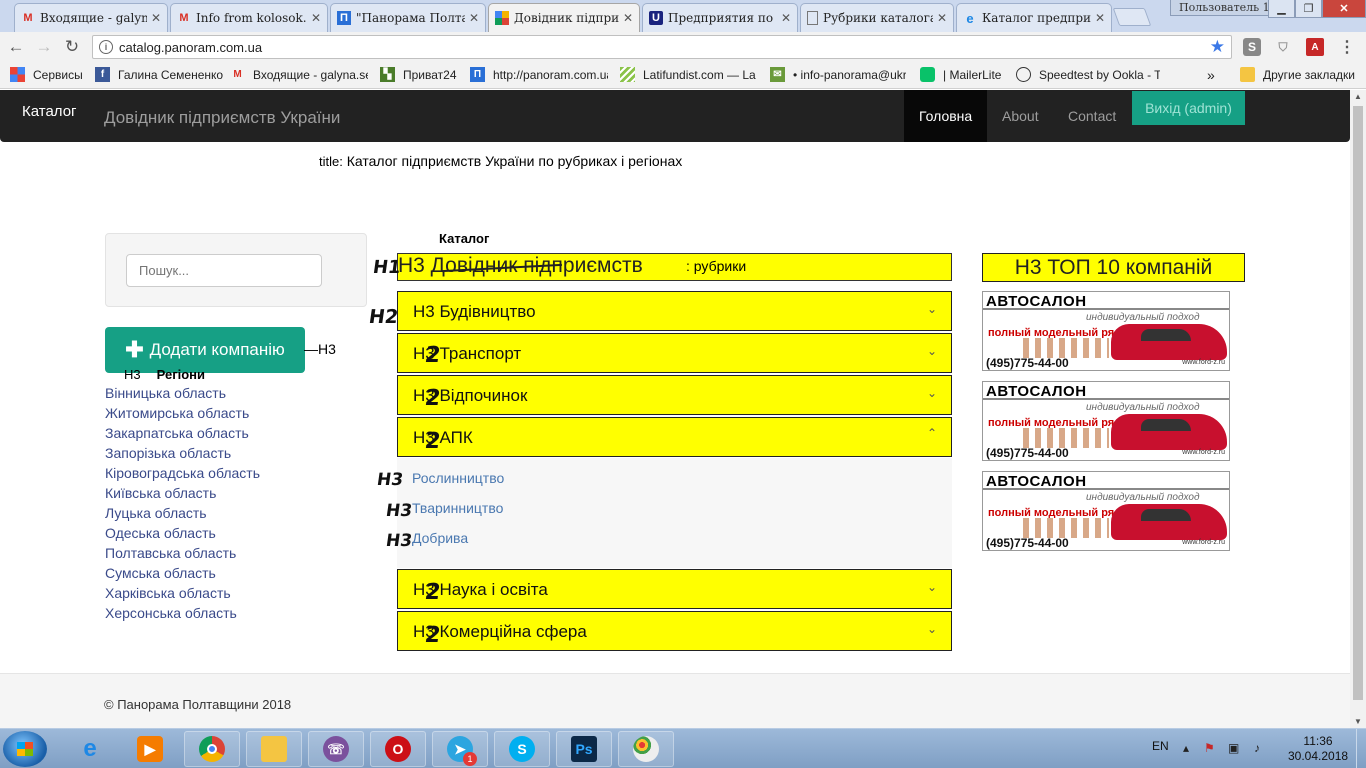 The height and width of the screenshot is (768, 1366). I want to click on region-link: Сумська область, so click(182, 573).